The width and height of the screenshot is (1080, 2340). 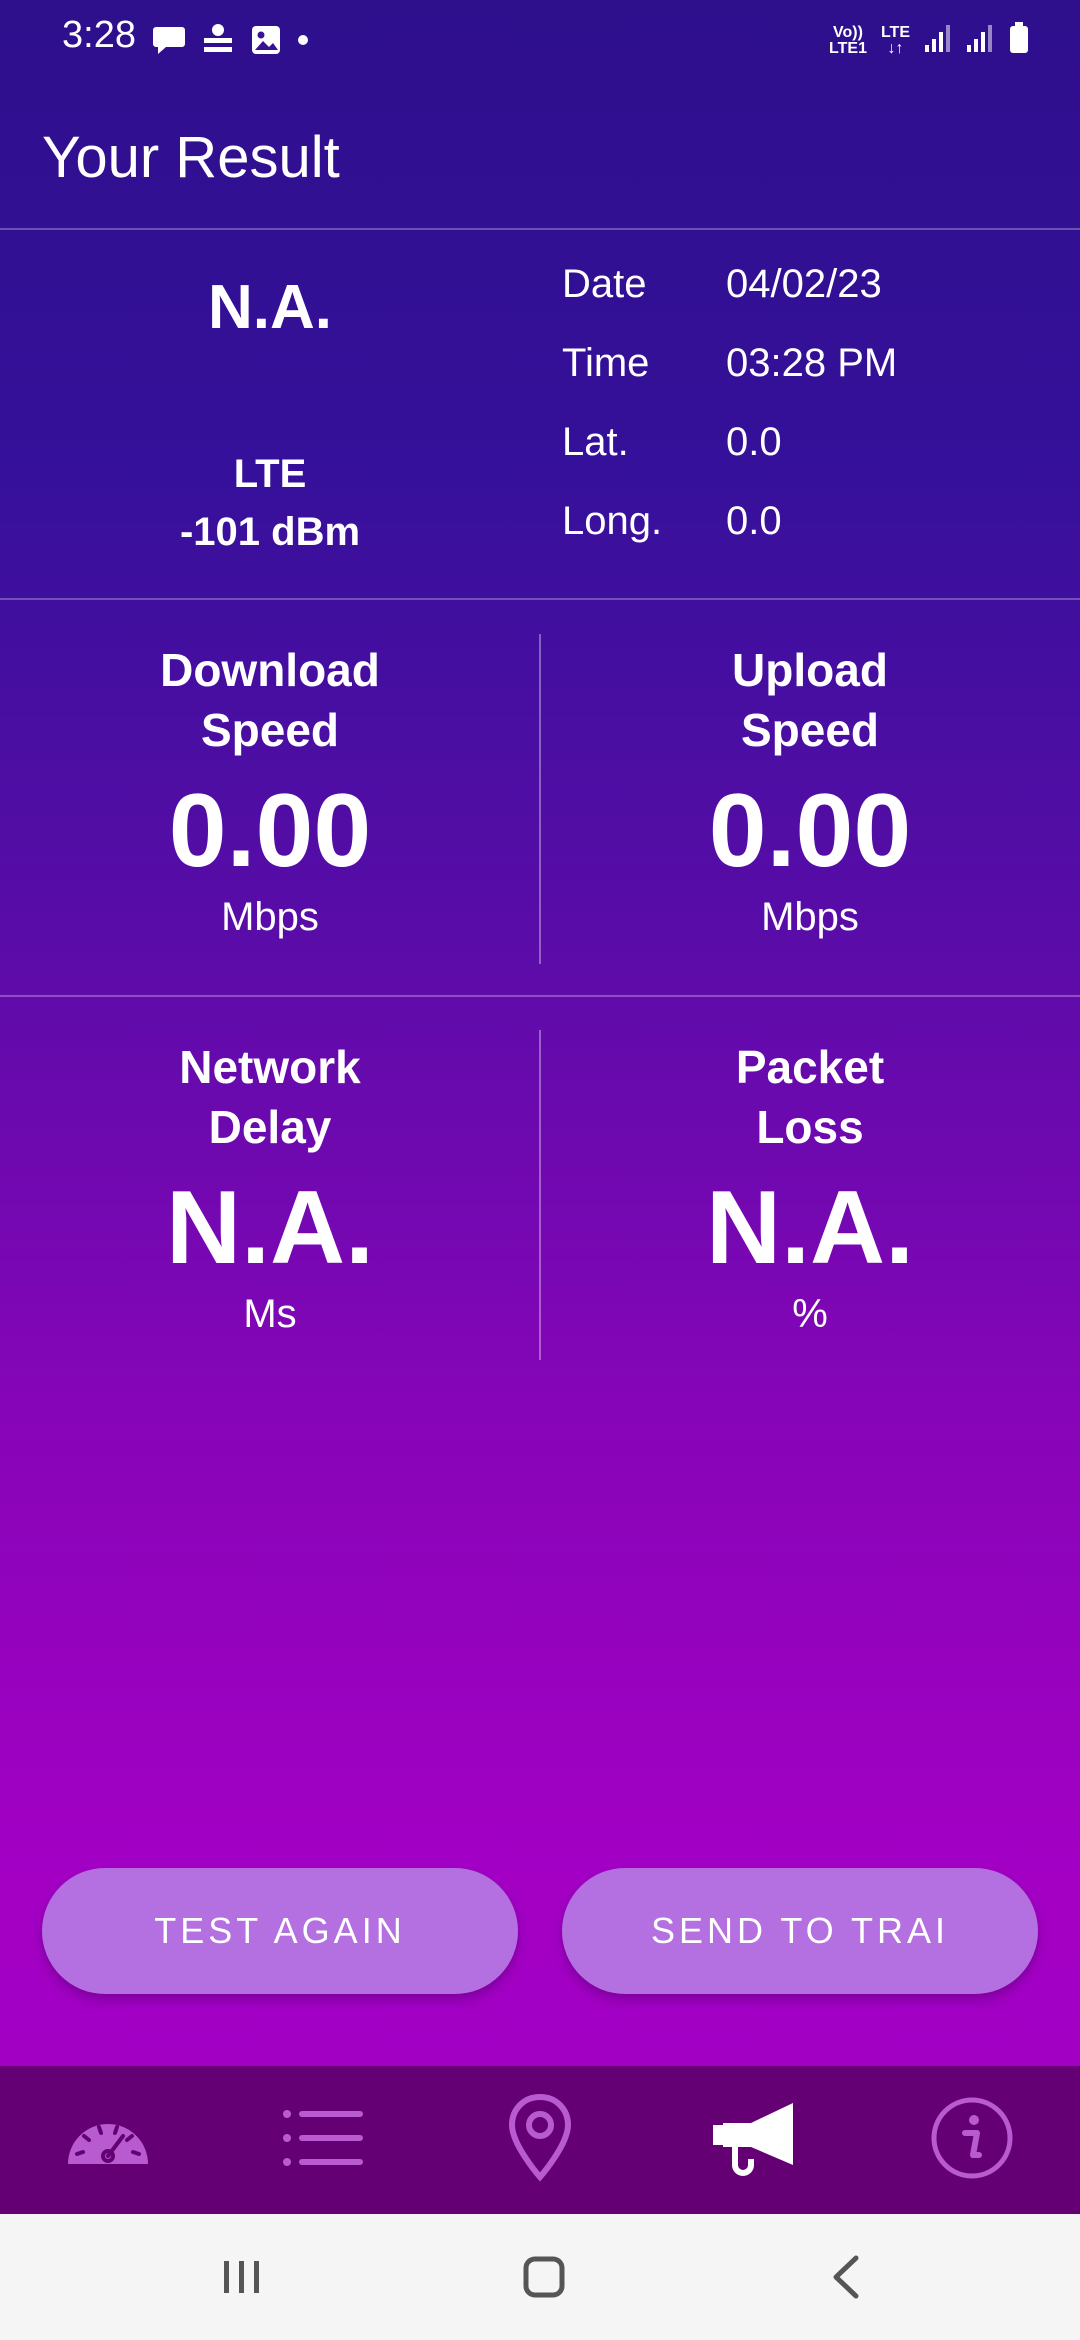 I want to click on send-to-trai-button: SEND TO TRAI, so click(x=800, y=1931).